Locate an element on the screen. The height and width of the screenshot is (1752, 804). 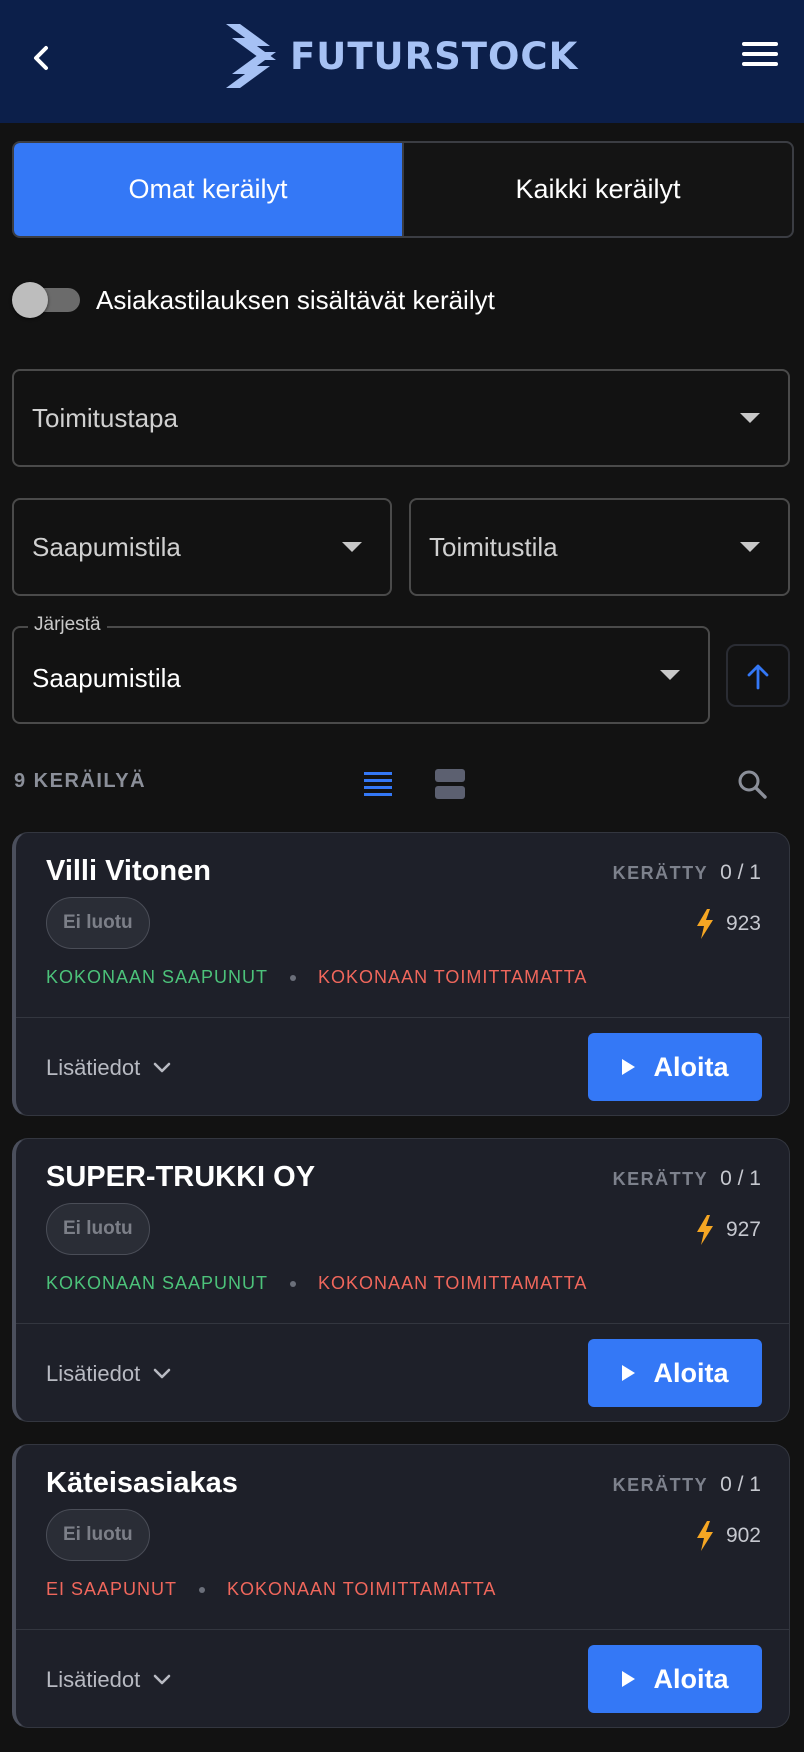
sort-select: Järjestä Saapumistila is located at coordinates (361, 669).